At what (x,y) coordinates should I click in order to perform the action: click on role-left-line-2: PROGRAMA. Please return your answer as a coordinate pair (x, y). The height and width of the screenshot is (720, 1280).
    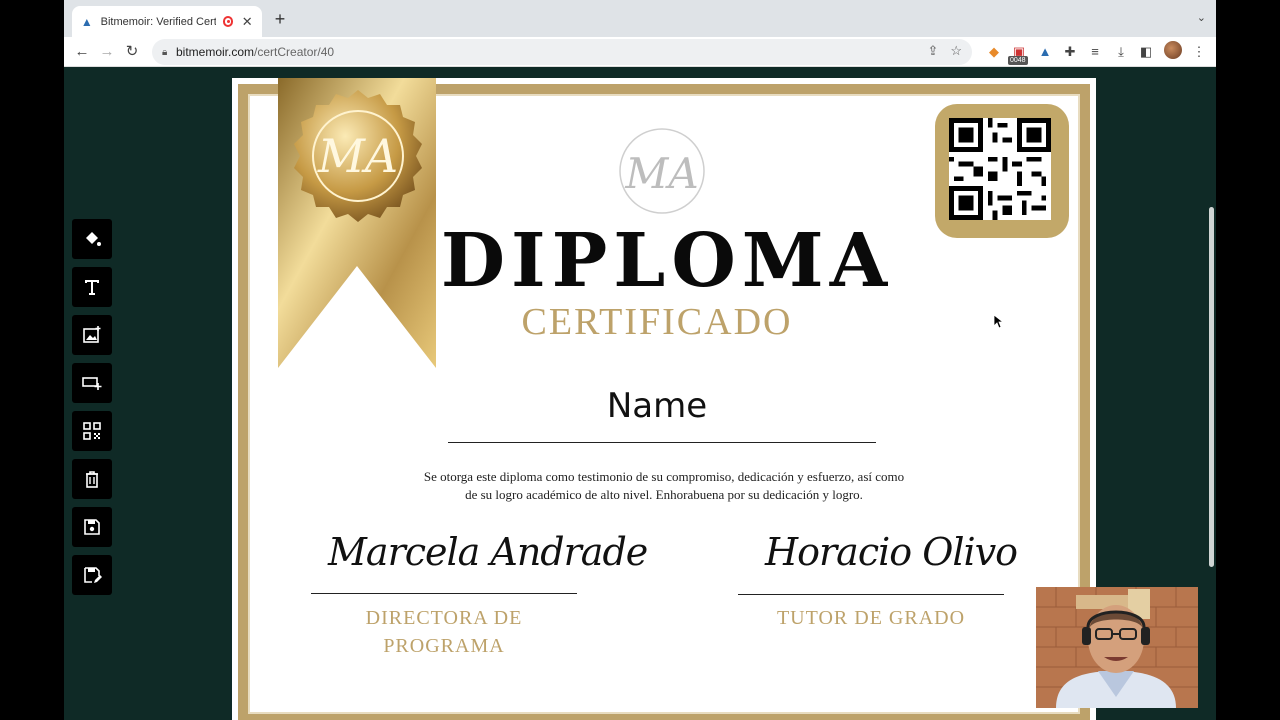
    Looking at the image, I should click on (444, 646).